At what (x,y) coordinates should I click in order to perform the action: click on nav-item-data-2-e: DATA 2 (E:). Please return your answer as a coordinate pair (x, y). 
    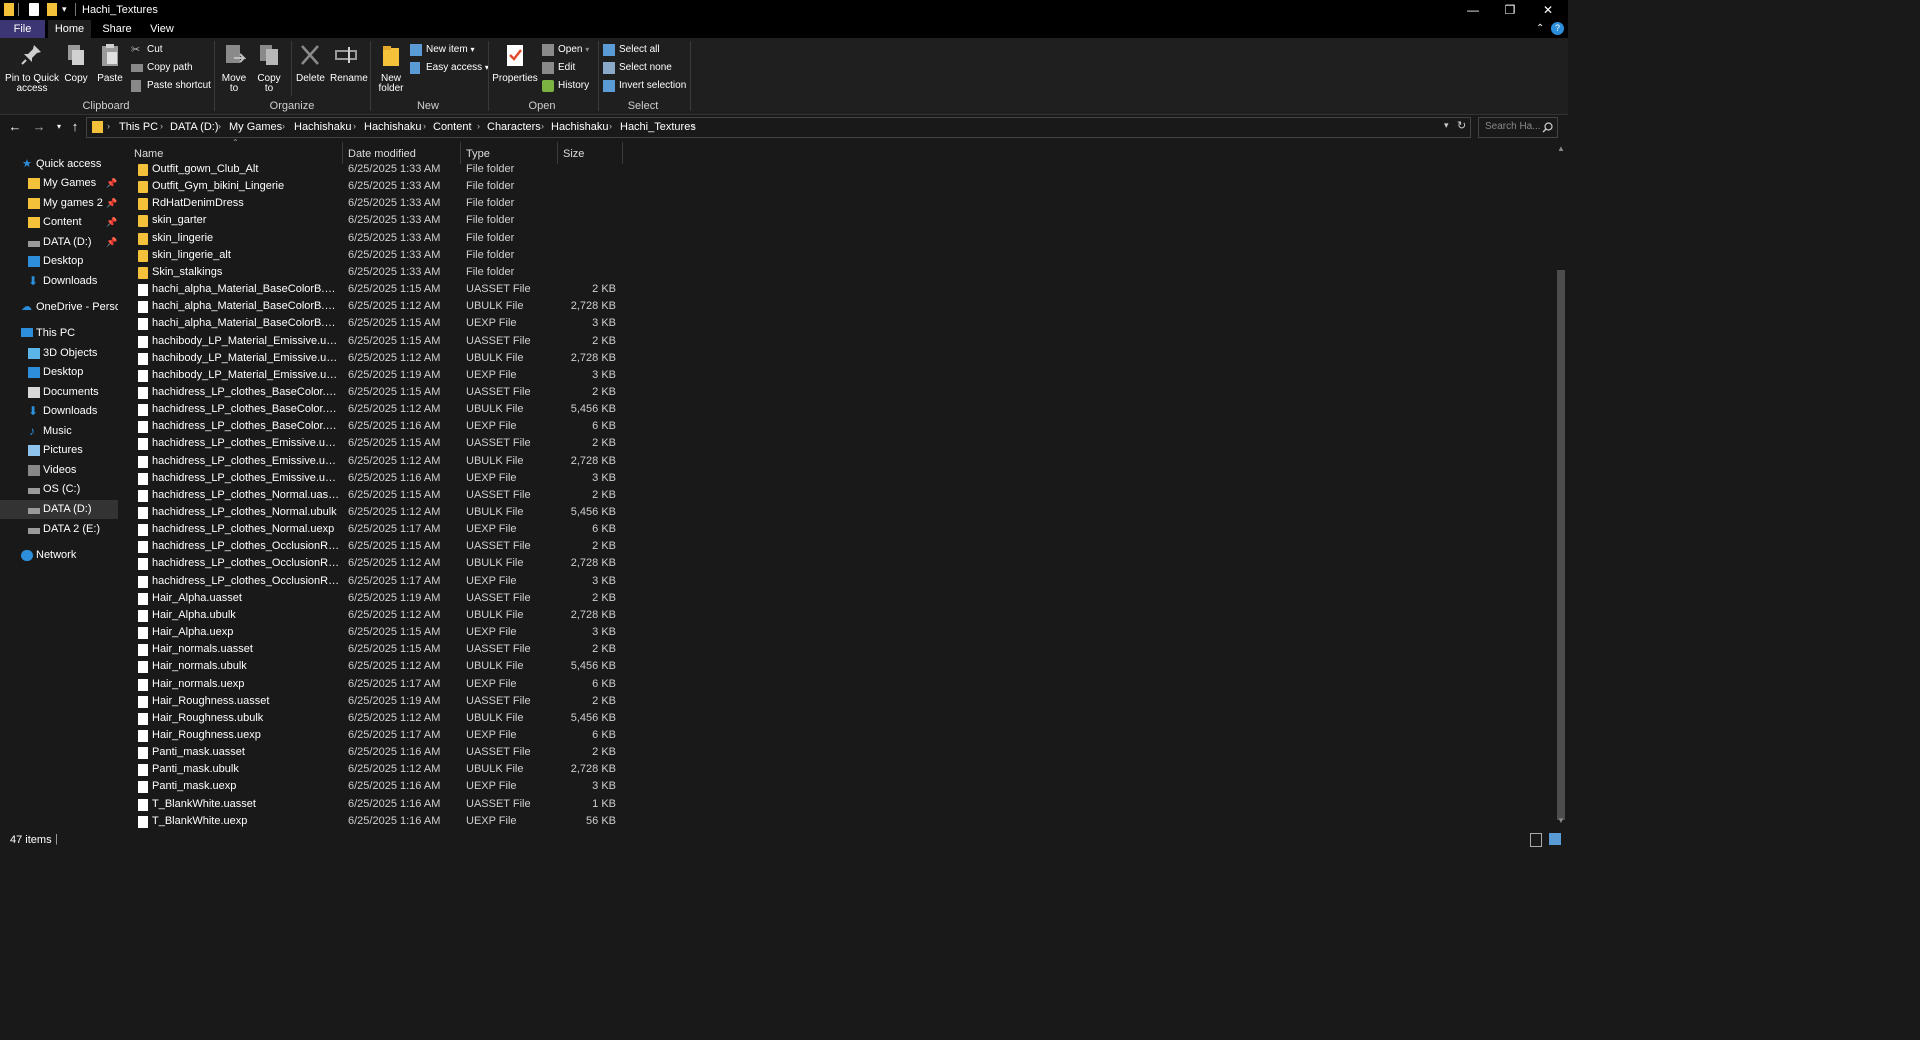
    Looking at the image, I should click on (59, 529).